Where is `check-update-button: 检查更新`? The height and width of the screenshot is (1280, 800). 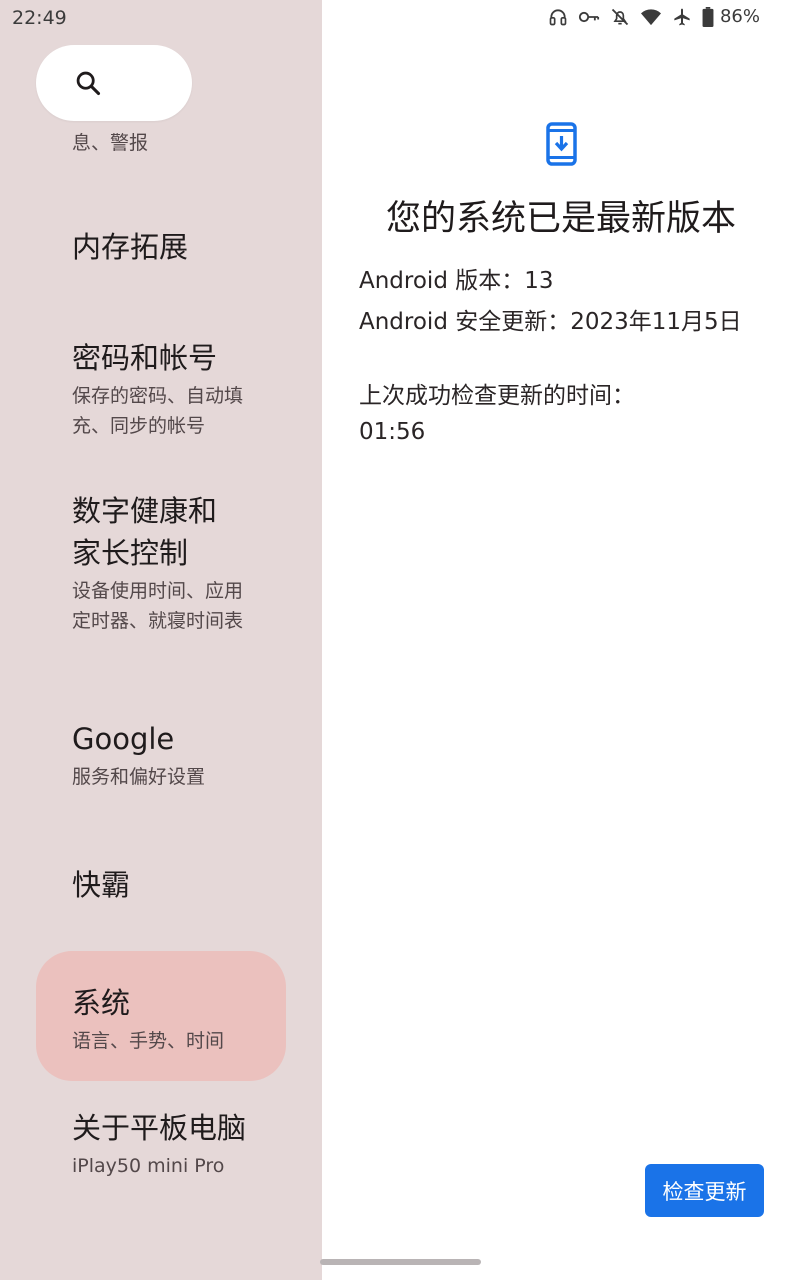 check-update-button: 检查更新 is located at coordinates (704, 1190).